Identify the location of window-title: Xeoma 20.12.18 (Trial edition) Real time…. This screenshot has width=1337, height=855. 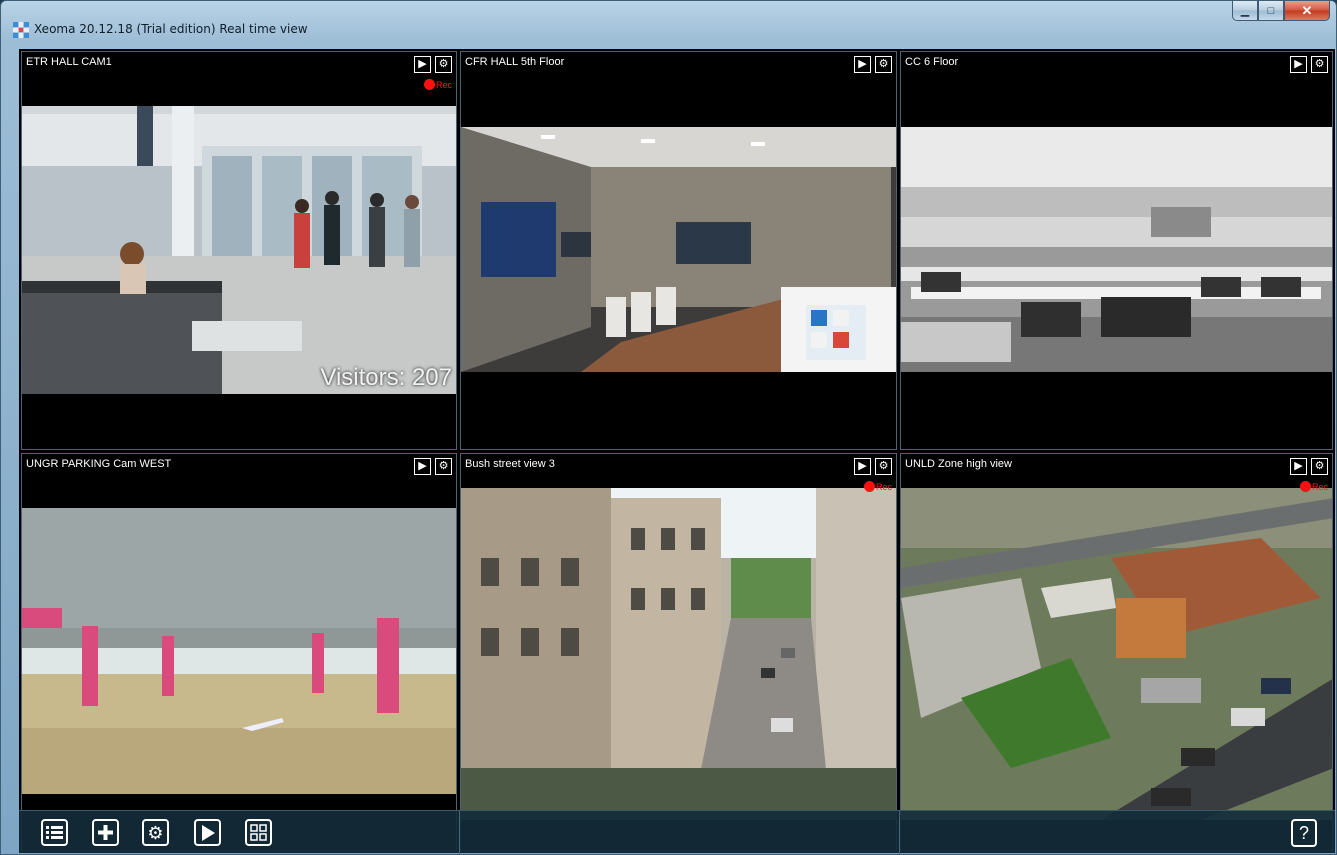
(171, 29).